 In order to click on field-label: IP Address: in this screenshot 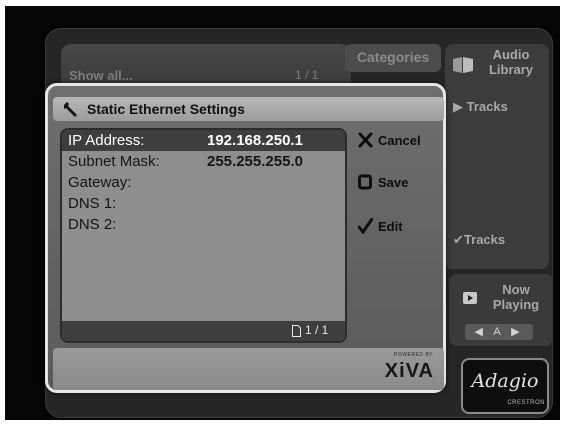, I will do `click(106, 140)`.